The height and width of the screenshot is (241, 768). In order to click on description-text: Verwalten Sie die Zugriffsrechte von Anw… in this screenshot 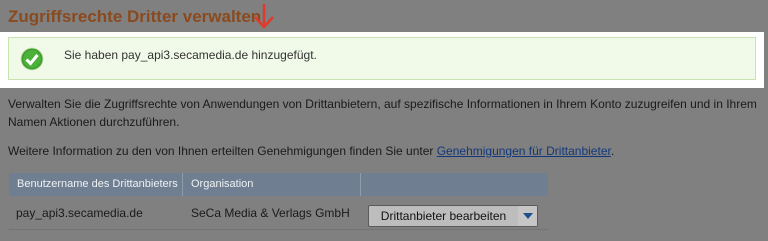, I will do `click(382, 113)`.